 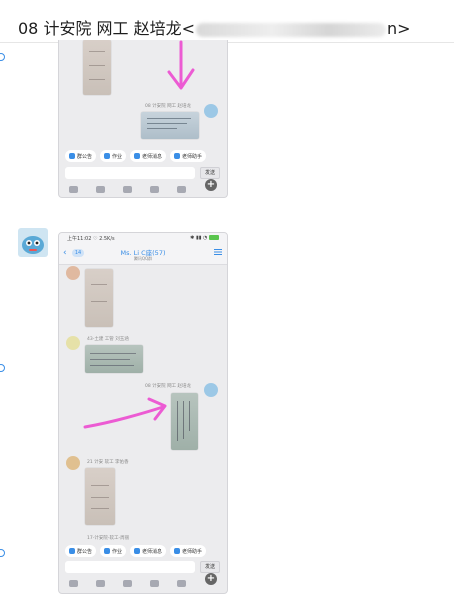 I want to click on redacted-email, so click(x=291, y=29).